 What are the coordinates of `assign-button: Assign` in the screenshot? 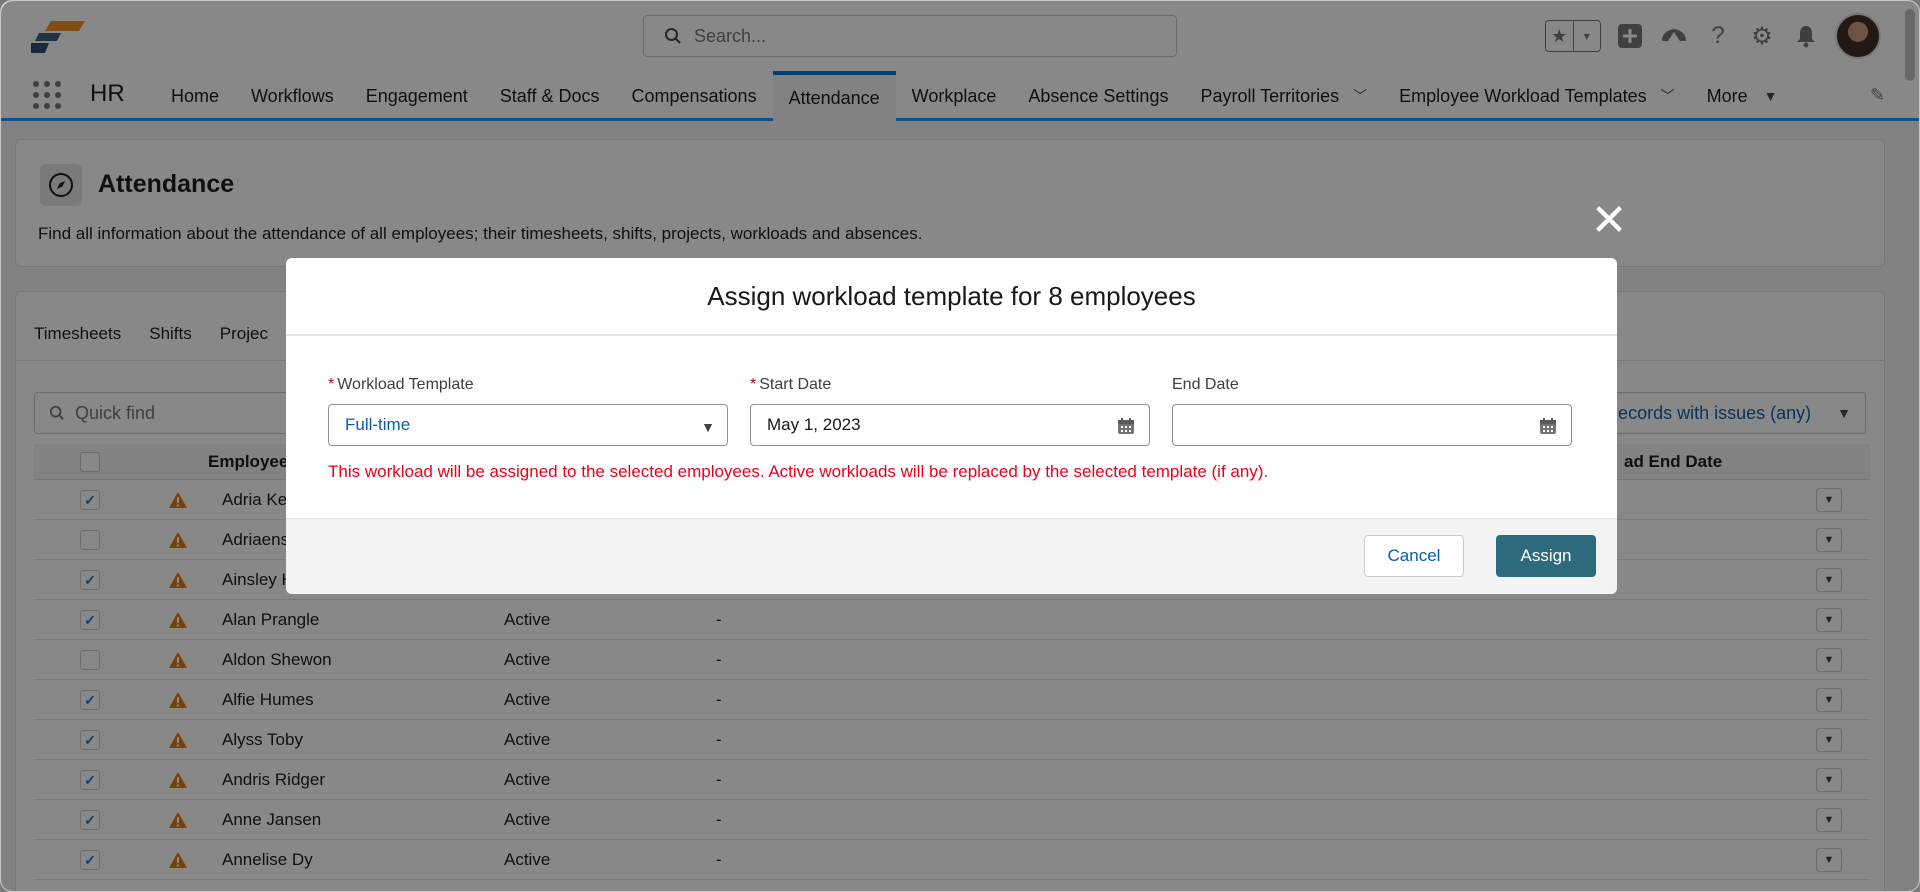 It's located at (1546, 556).